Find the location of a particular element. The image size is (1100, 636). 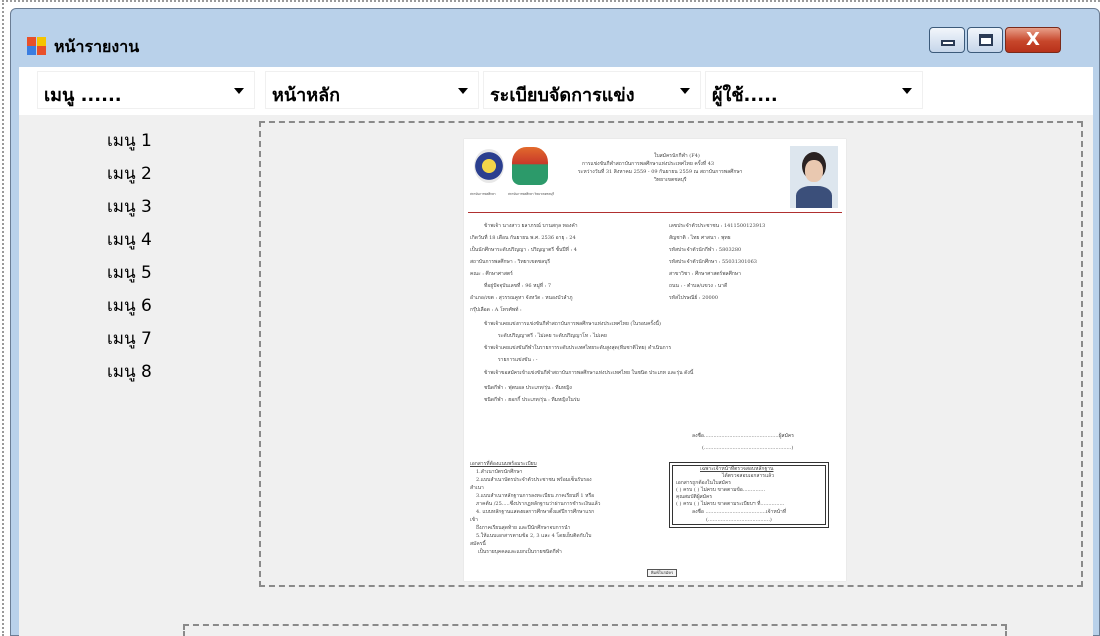

documents-line: 1.สำเนาบัตรนักศึกษา is located at coordinates (499, 472).